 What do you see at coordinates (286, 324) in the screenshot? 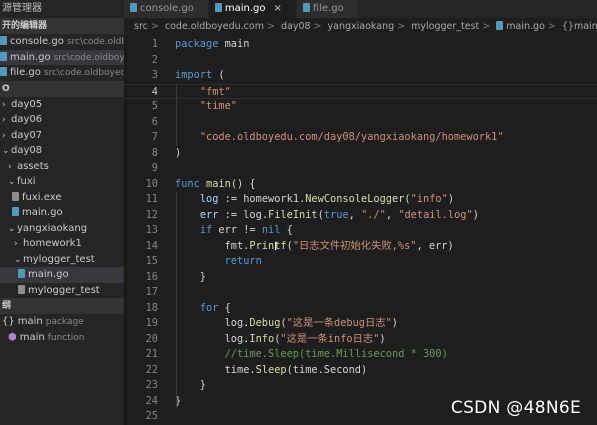
I see `code-text: log.Debug("这是一条debug日志")` at bounding box center [286, 324].